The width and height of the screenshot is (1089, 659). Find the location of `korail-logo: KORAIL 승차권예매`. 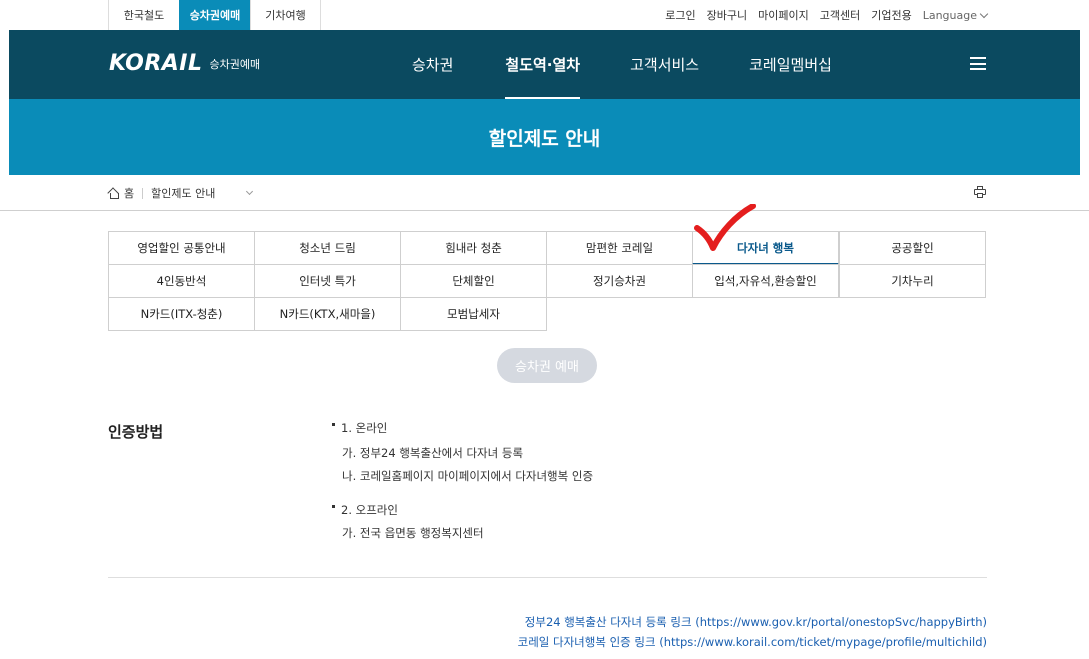

korail-logo: KORAIL 승차권예매 is located at coordinates (184, 63).